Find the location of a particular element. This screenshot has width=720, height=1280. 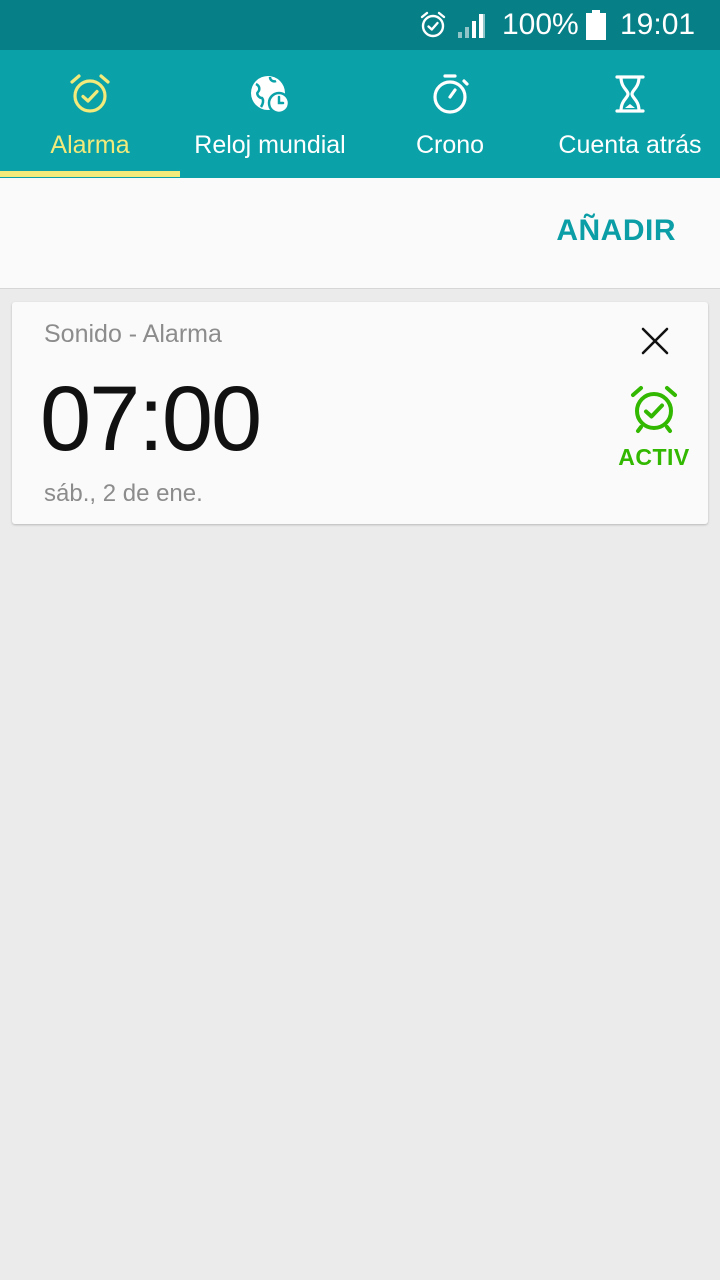

hourglass-icon is located at coordinates (630, 94).